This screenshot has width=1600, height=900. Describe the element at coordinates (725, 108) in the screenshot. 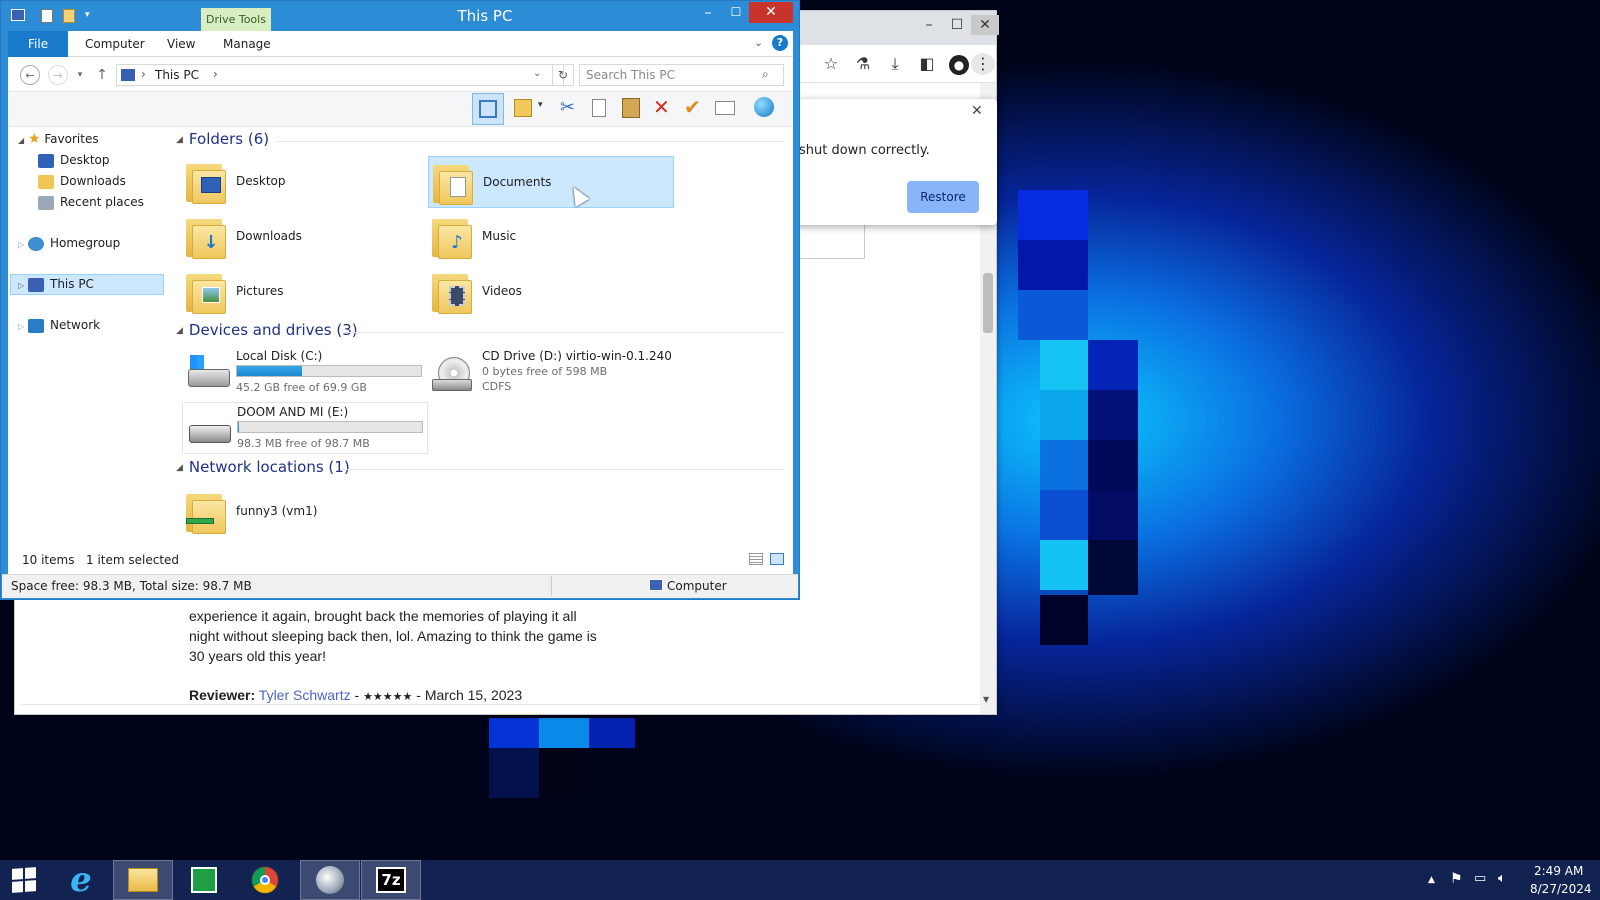

I see `rename-icon` at that location.